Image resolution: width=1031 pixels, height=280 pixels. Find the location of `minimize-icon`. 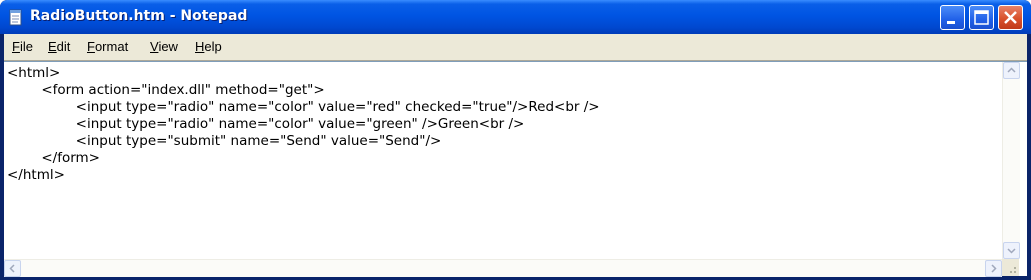

minimize-icon is located at coordinates (951, 22).